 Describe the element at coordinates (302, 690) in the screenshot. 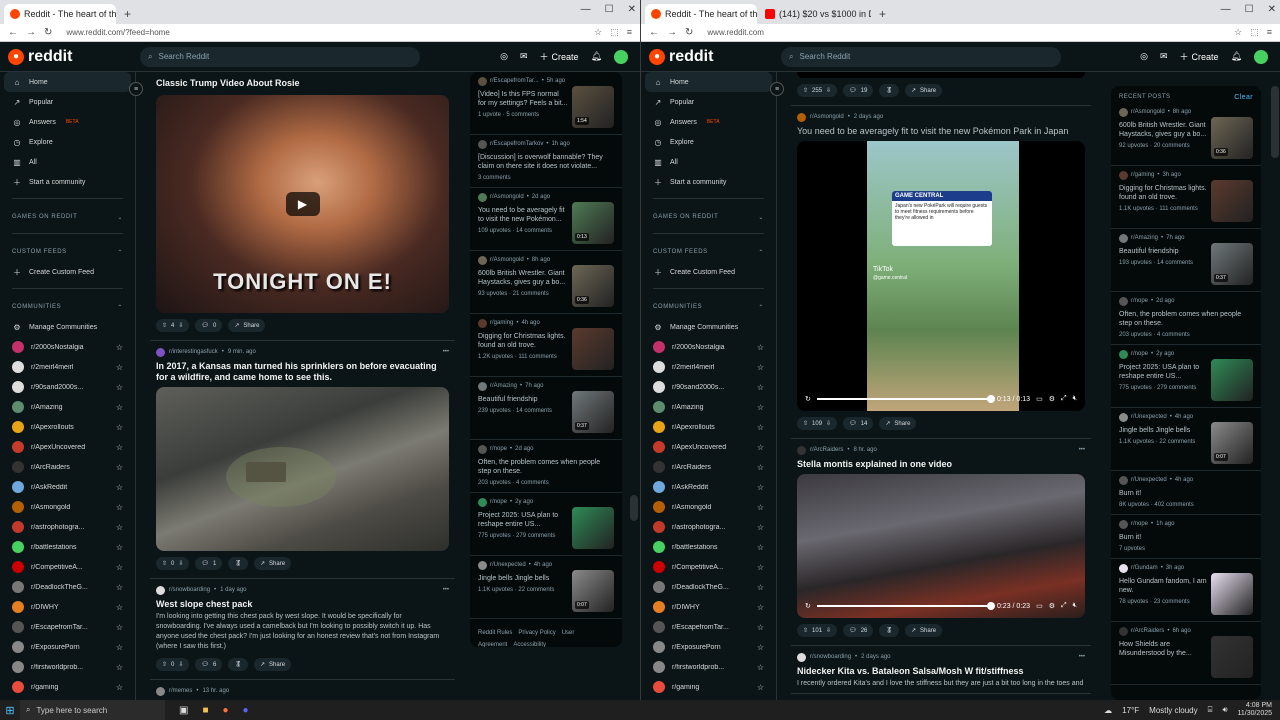

I see `feed-post: r/memes • 13 hr. ago` at that location.